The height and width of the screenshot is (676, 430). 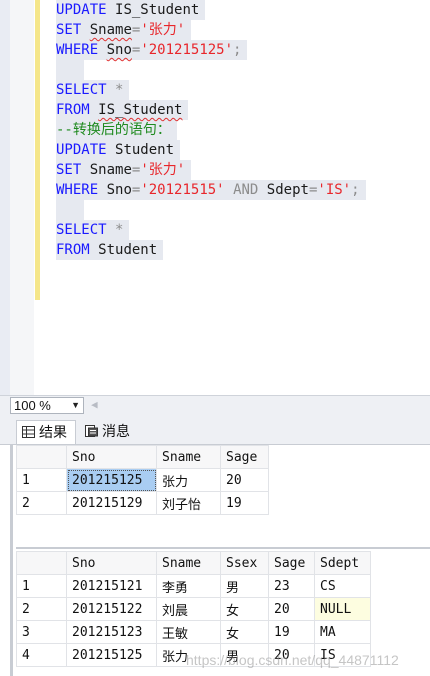 What do you see at coordinates (46, 432) in the screenshot?
I see `tab-results: 结果` at bounding box center [46, 432].